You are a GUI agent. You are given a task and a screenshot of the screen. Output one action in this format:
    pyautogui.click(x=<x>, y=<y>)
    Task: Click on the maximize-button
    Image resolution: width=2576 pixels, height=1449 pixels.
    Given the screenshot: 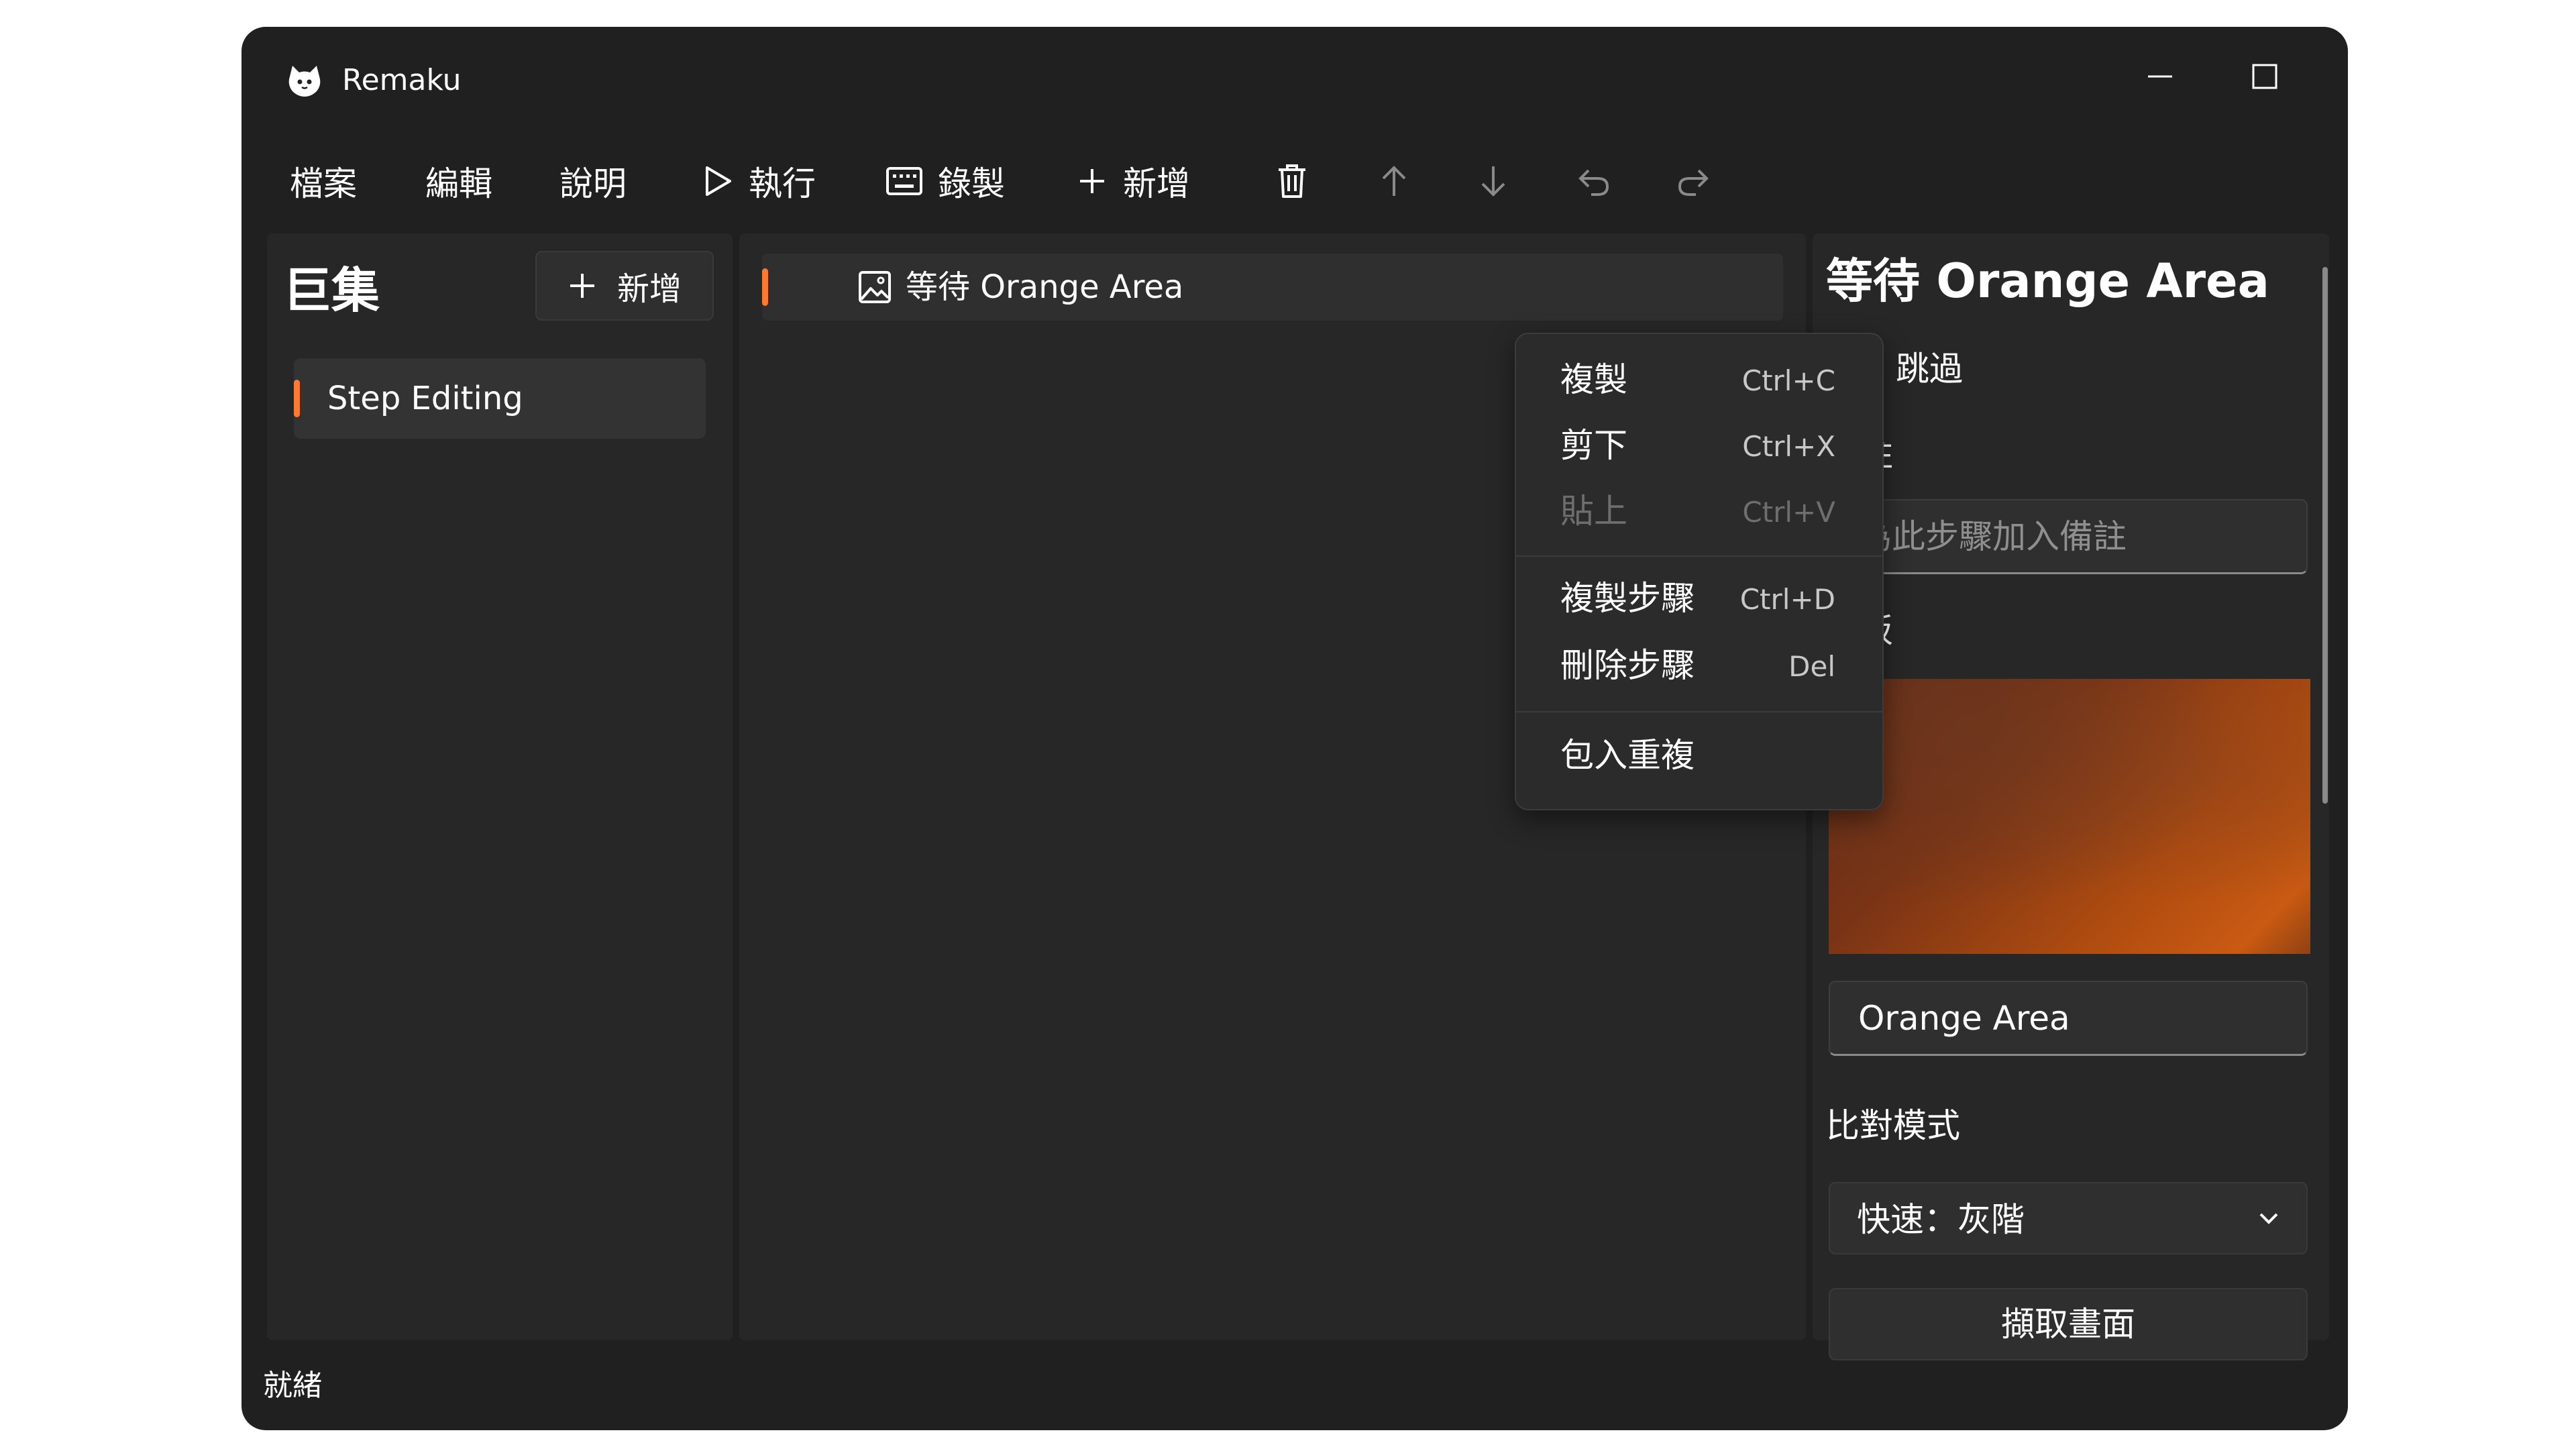 What is the action you would take?
    pyautogui.click(x=2264, y=76)
    